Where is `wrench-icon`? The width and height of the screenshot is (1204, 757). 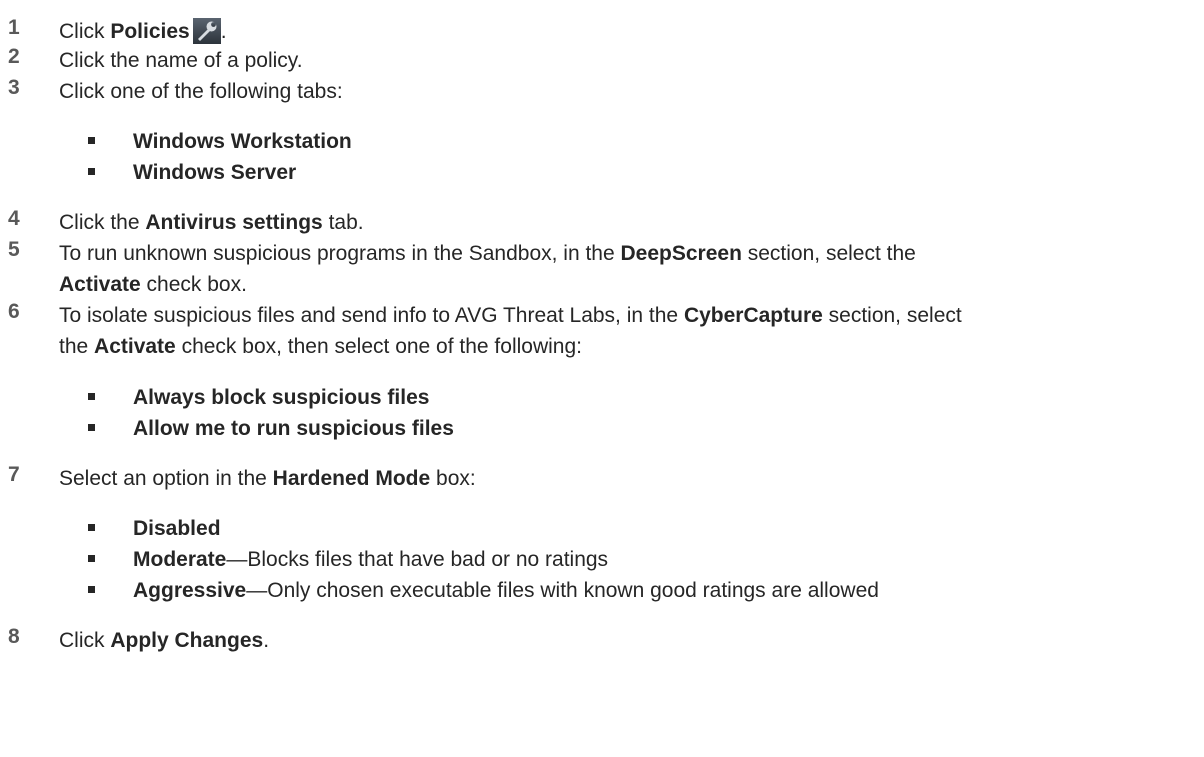
wrench-icon is located at coordinates (206, 31).